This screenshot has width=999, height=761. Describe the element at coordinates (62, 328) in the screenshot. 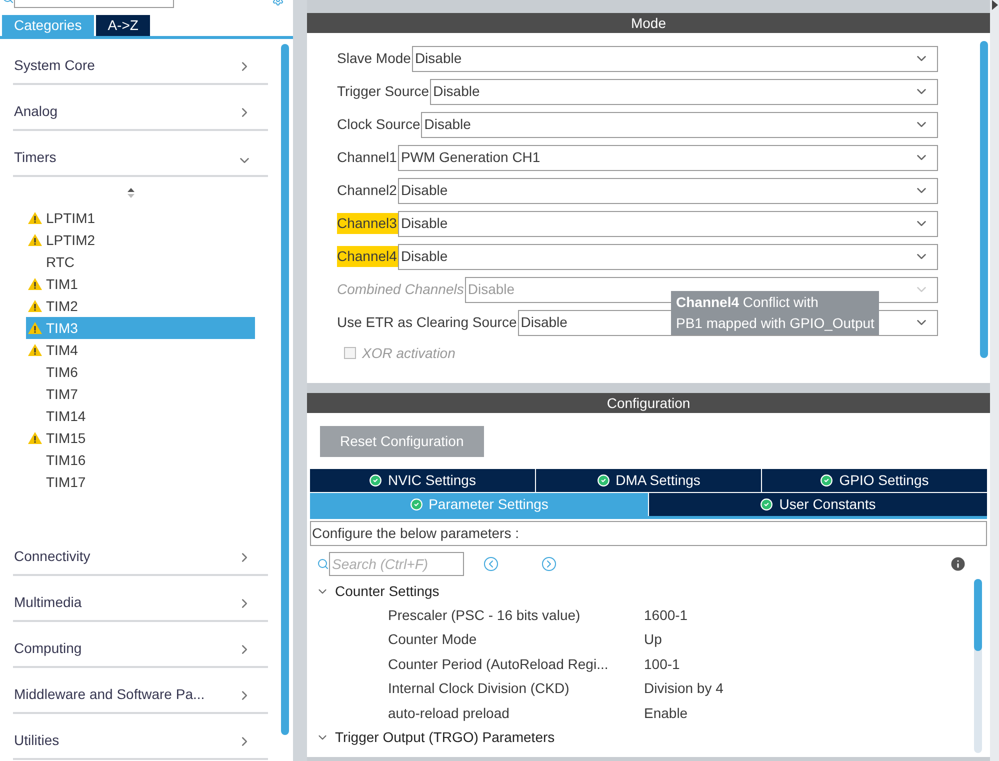

I see `timer-label: TIM3` at that location.